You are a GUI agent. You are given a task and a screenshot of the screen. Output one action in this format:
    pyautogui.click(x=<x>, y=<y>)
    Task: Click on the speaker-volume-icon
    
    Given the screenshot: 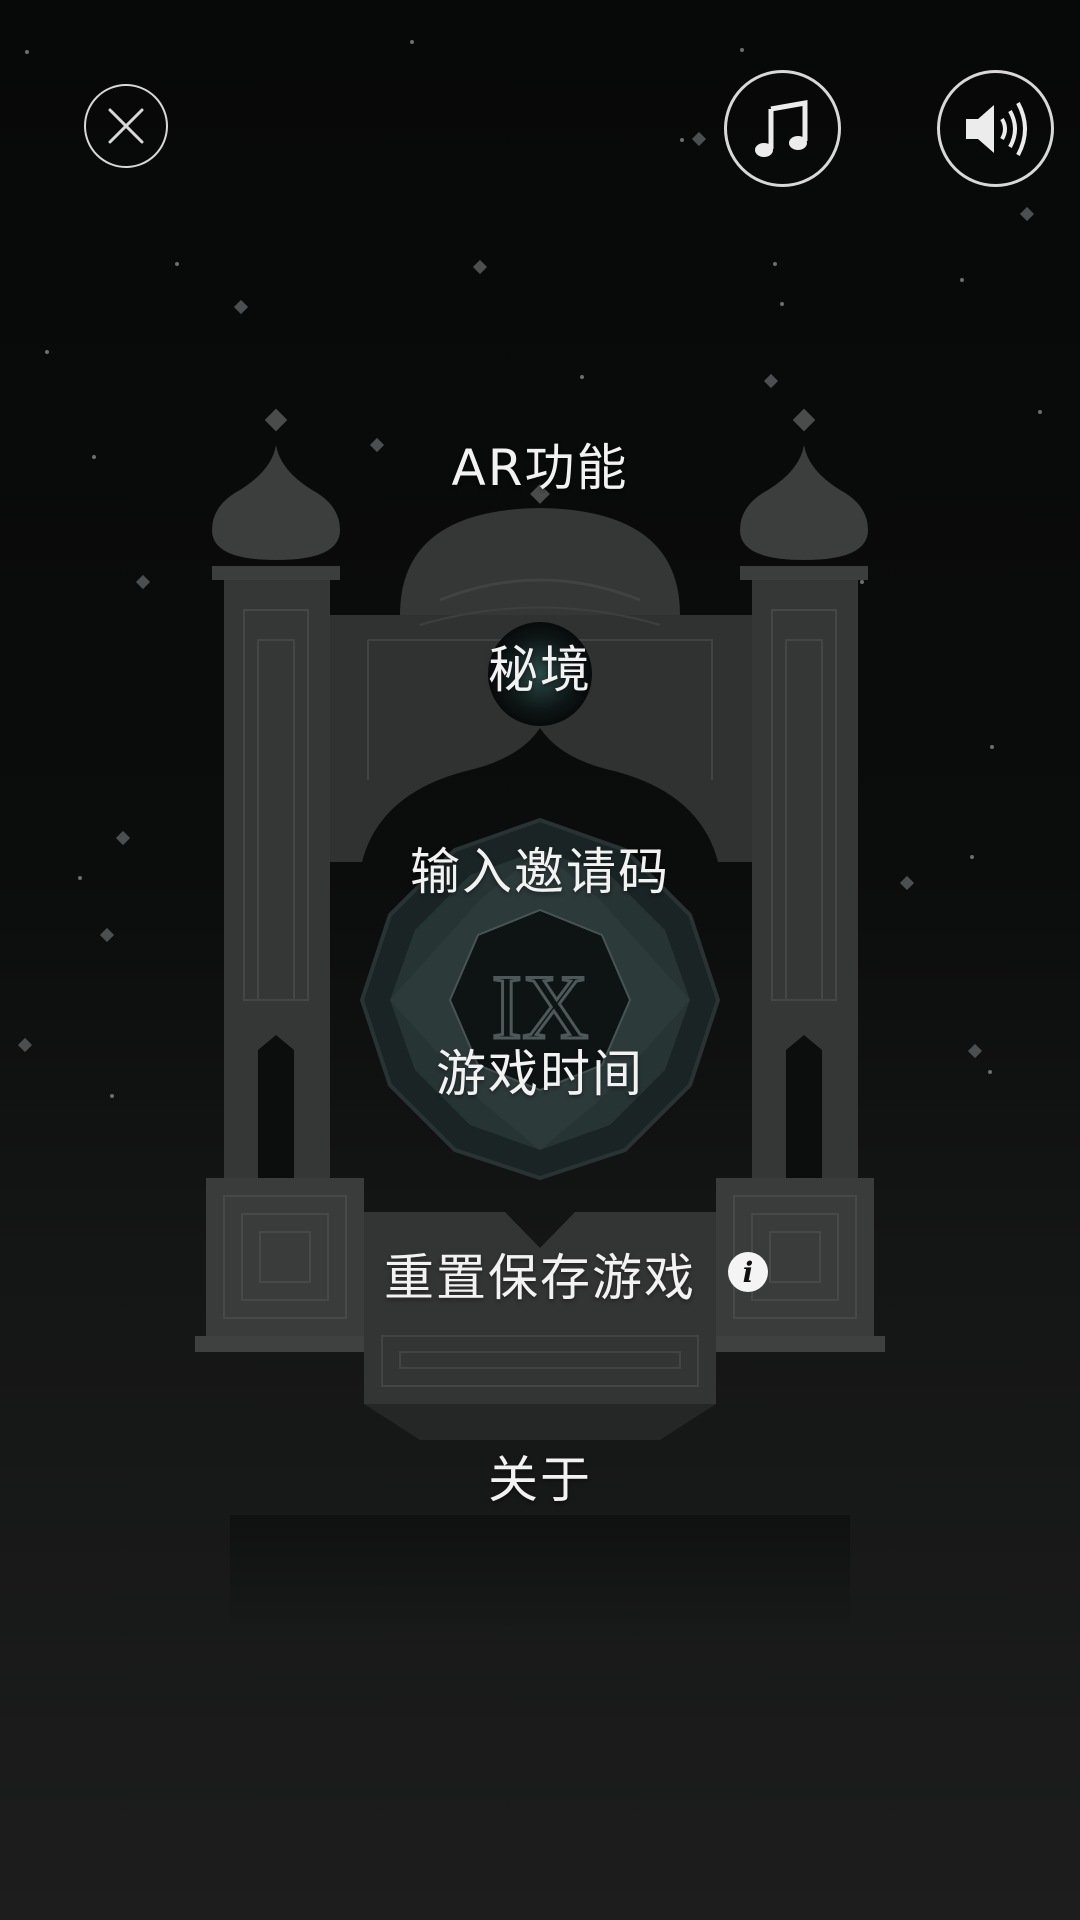 What is the action you would take?
    pyautogui.click(x=996, y=128)
    